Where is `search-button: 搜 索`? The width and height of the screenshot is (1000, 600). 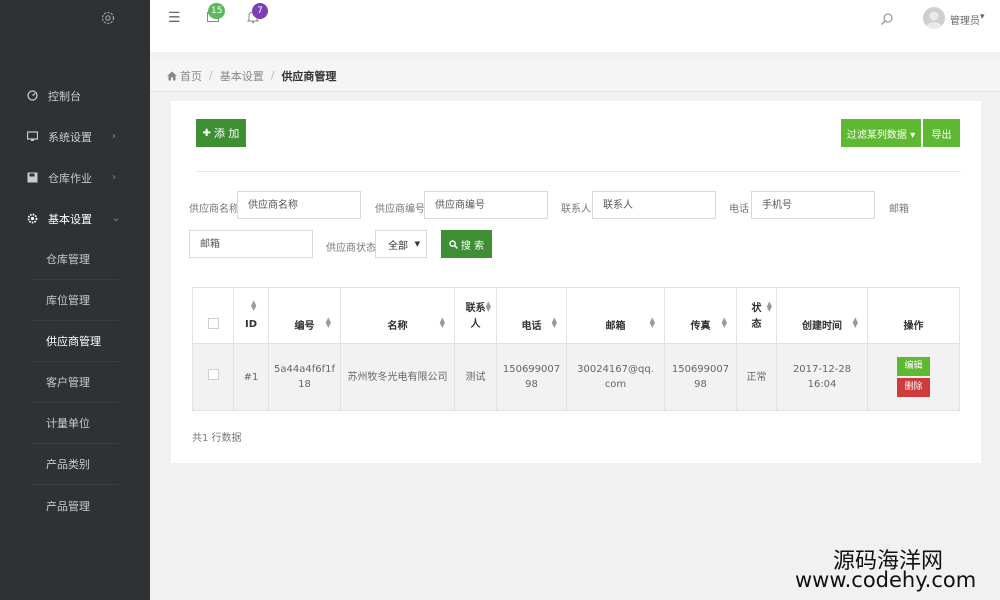 search-button: 搜 索 is located at coordinates (466, 244).